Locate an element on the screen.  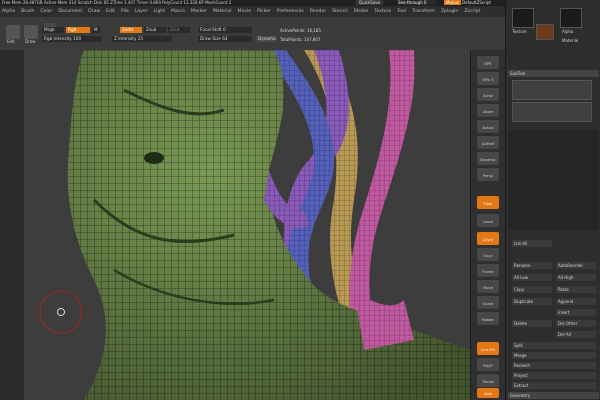
focal-shift-slider: Focal Shift 0 is located at coordinates (225, 30).